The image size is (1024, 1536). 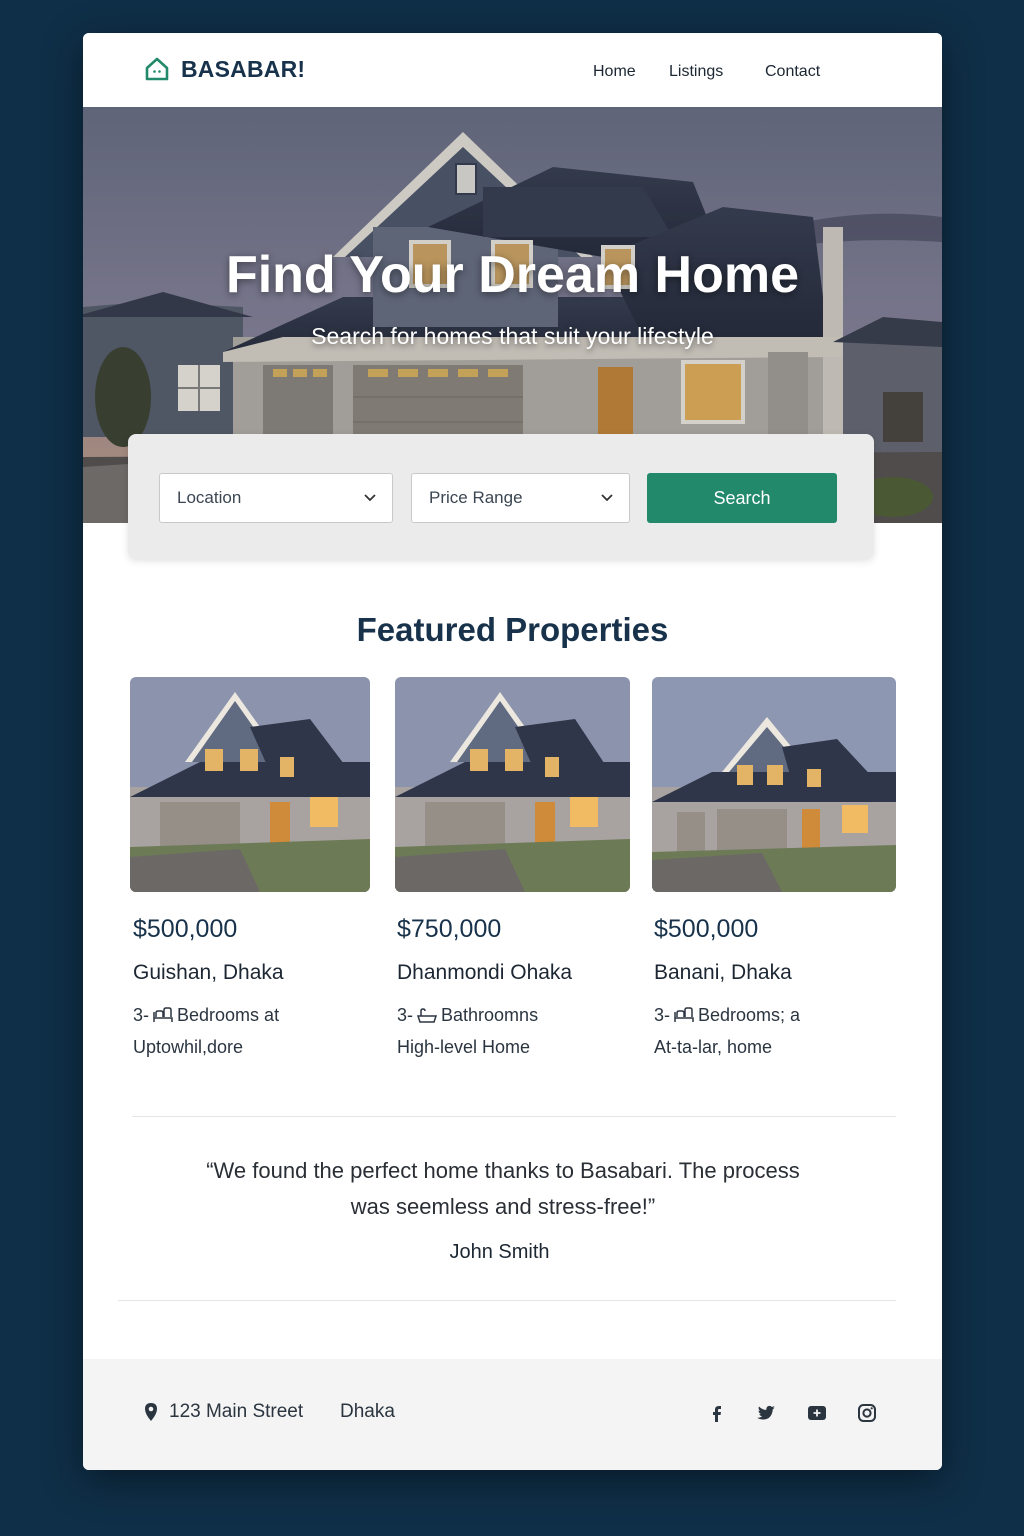 I want to click on price-range-select-label: Price Range, so click(x=476, y=497).